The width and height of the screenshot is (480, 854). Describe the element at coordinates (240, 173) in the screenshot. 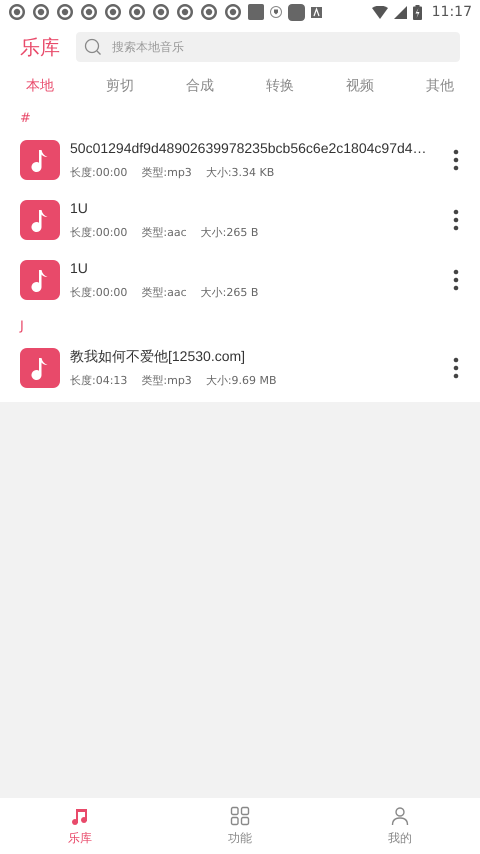

I see `song-size: 大小:3.34 KB` at that location.